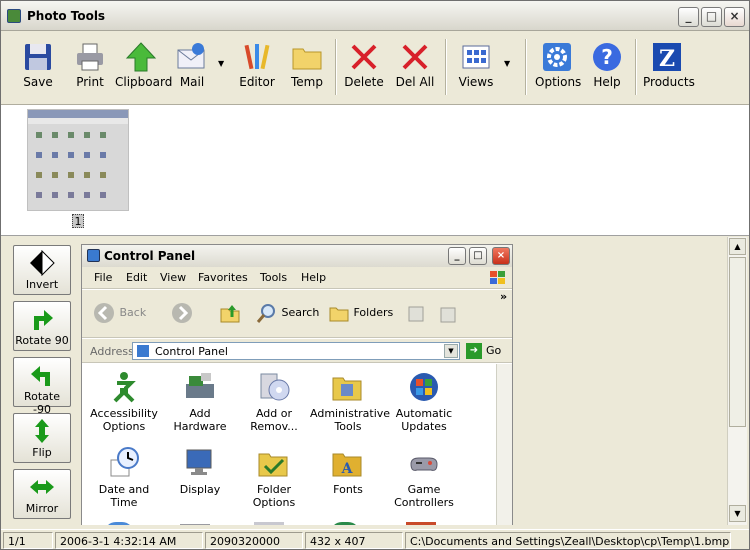 The width and height of the screenshot is (750, 550). Describe the element at coordinates (737, 246) in the screenshot. I see `scroll-up-arrow: ▲` at that location.